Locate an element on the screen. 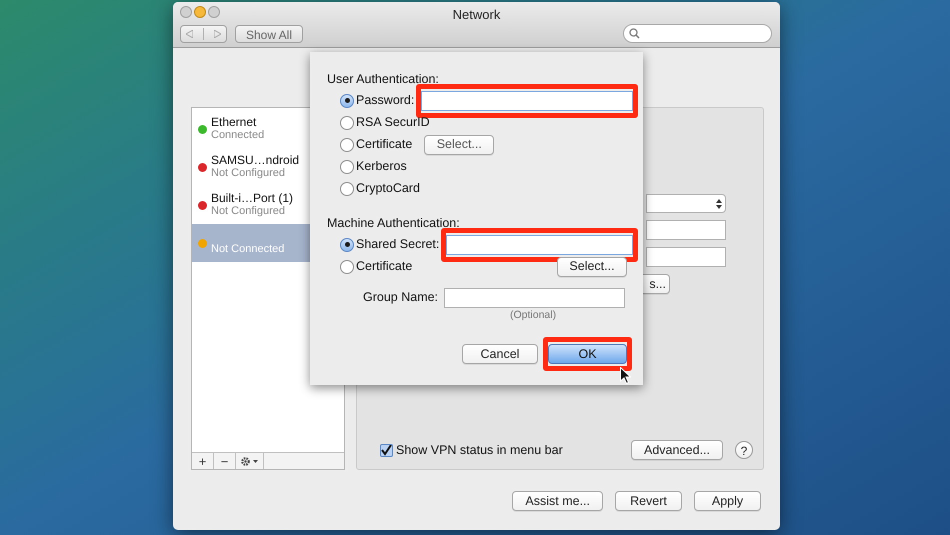 The width and height of the screenshot is (950, 535). search-icon is located at coordinates (634, 33).